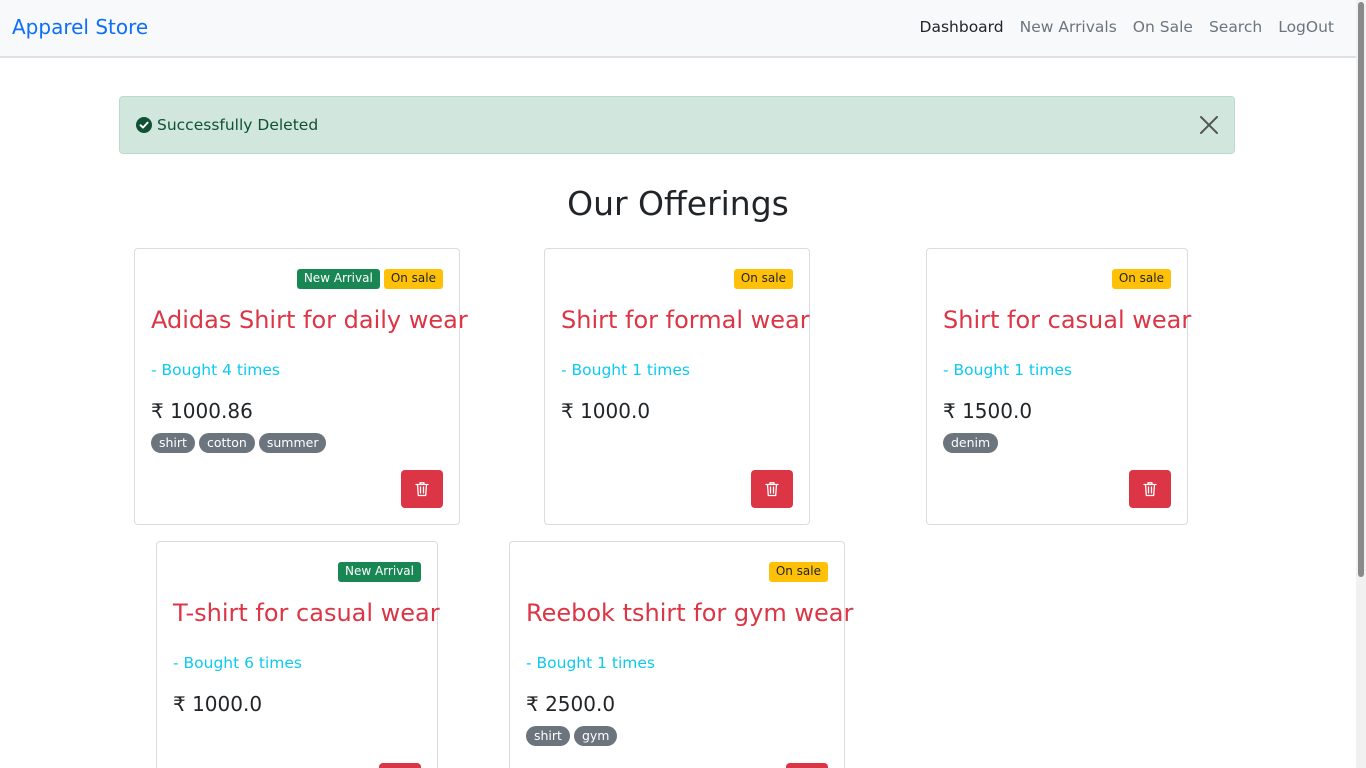 The image size is (1366, 768). I want to click on product-price: ₹ 1500.0, so click(988, 411).